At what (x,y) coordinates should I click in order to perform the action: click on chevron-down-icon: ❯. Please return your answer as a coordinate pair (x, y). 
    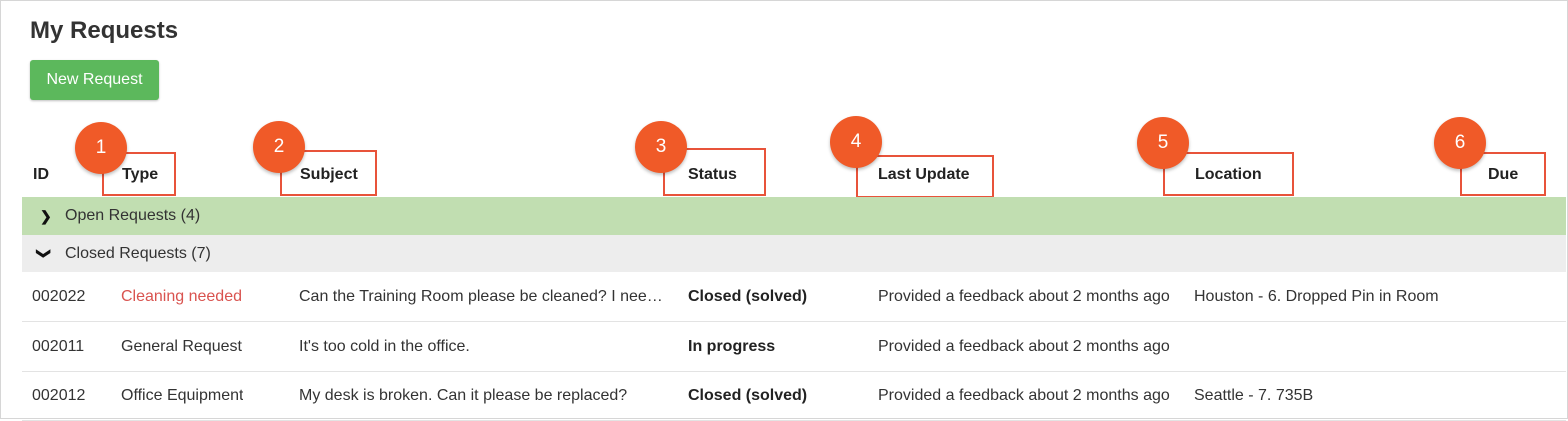
    Looking at the image, I should click on (44, 253).